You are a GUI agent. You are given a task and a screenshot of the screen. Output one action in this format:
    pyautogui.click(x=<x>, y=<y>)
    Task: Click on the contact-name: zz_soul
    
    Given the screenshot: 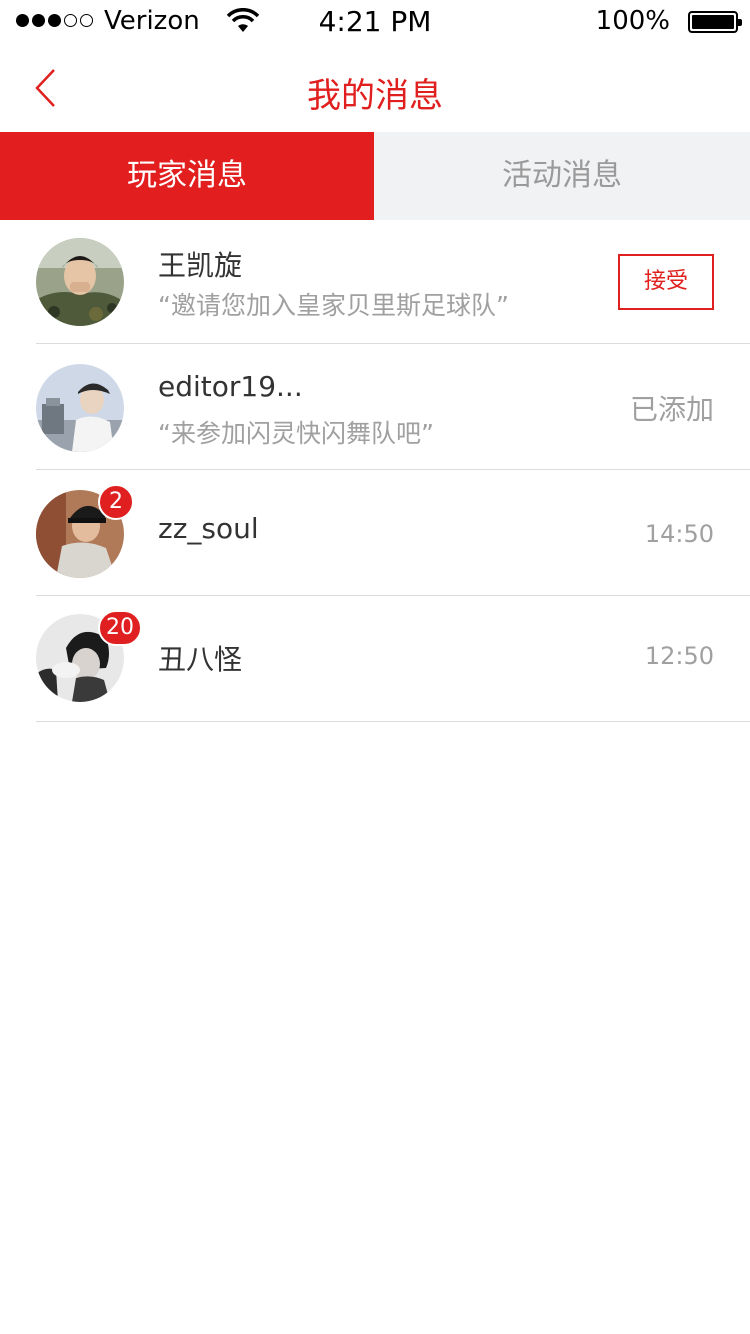 What is the action you would take?
    pyautogui.click(x=208, y=528)
    